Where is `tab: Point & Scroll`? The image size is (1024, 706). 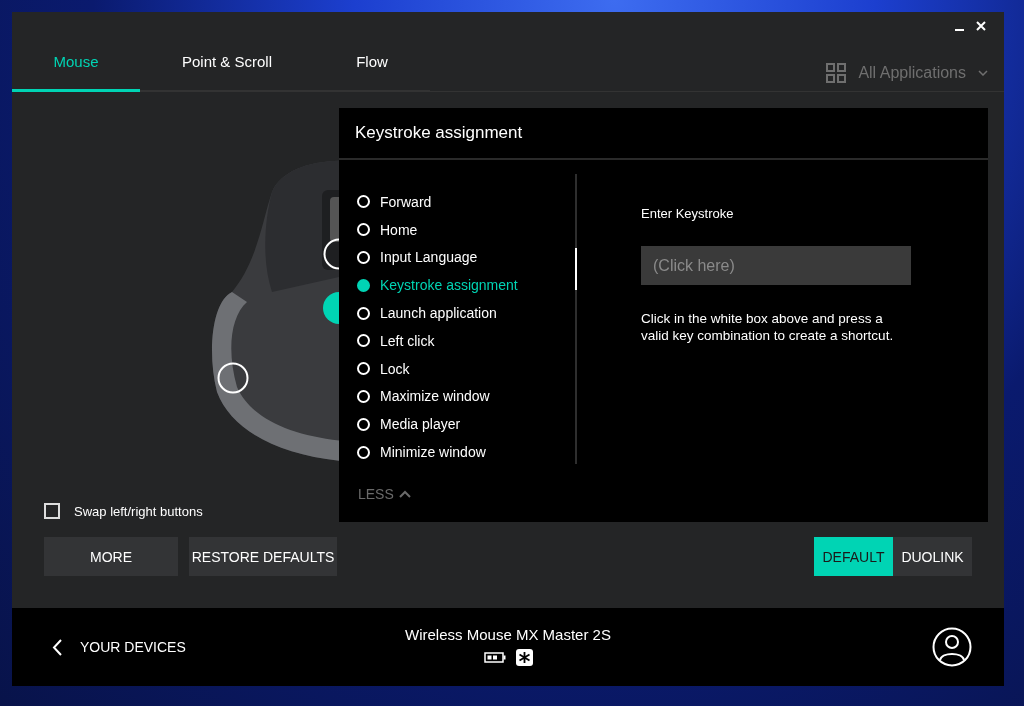 tab: Point & Scroll is located at coordinates (227, 66).